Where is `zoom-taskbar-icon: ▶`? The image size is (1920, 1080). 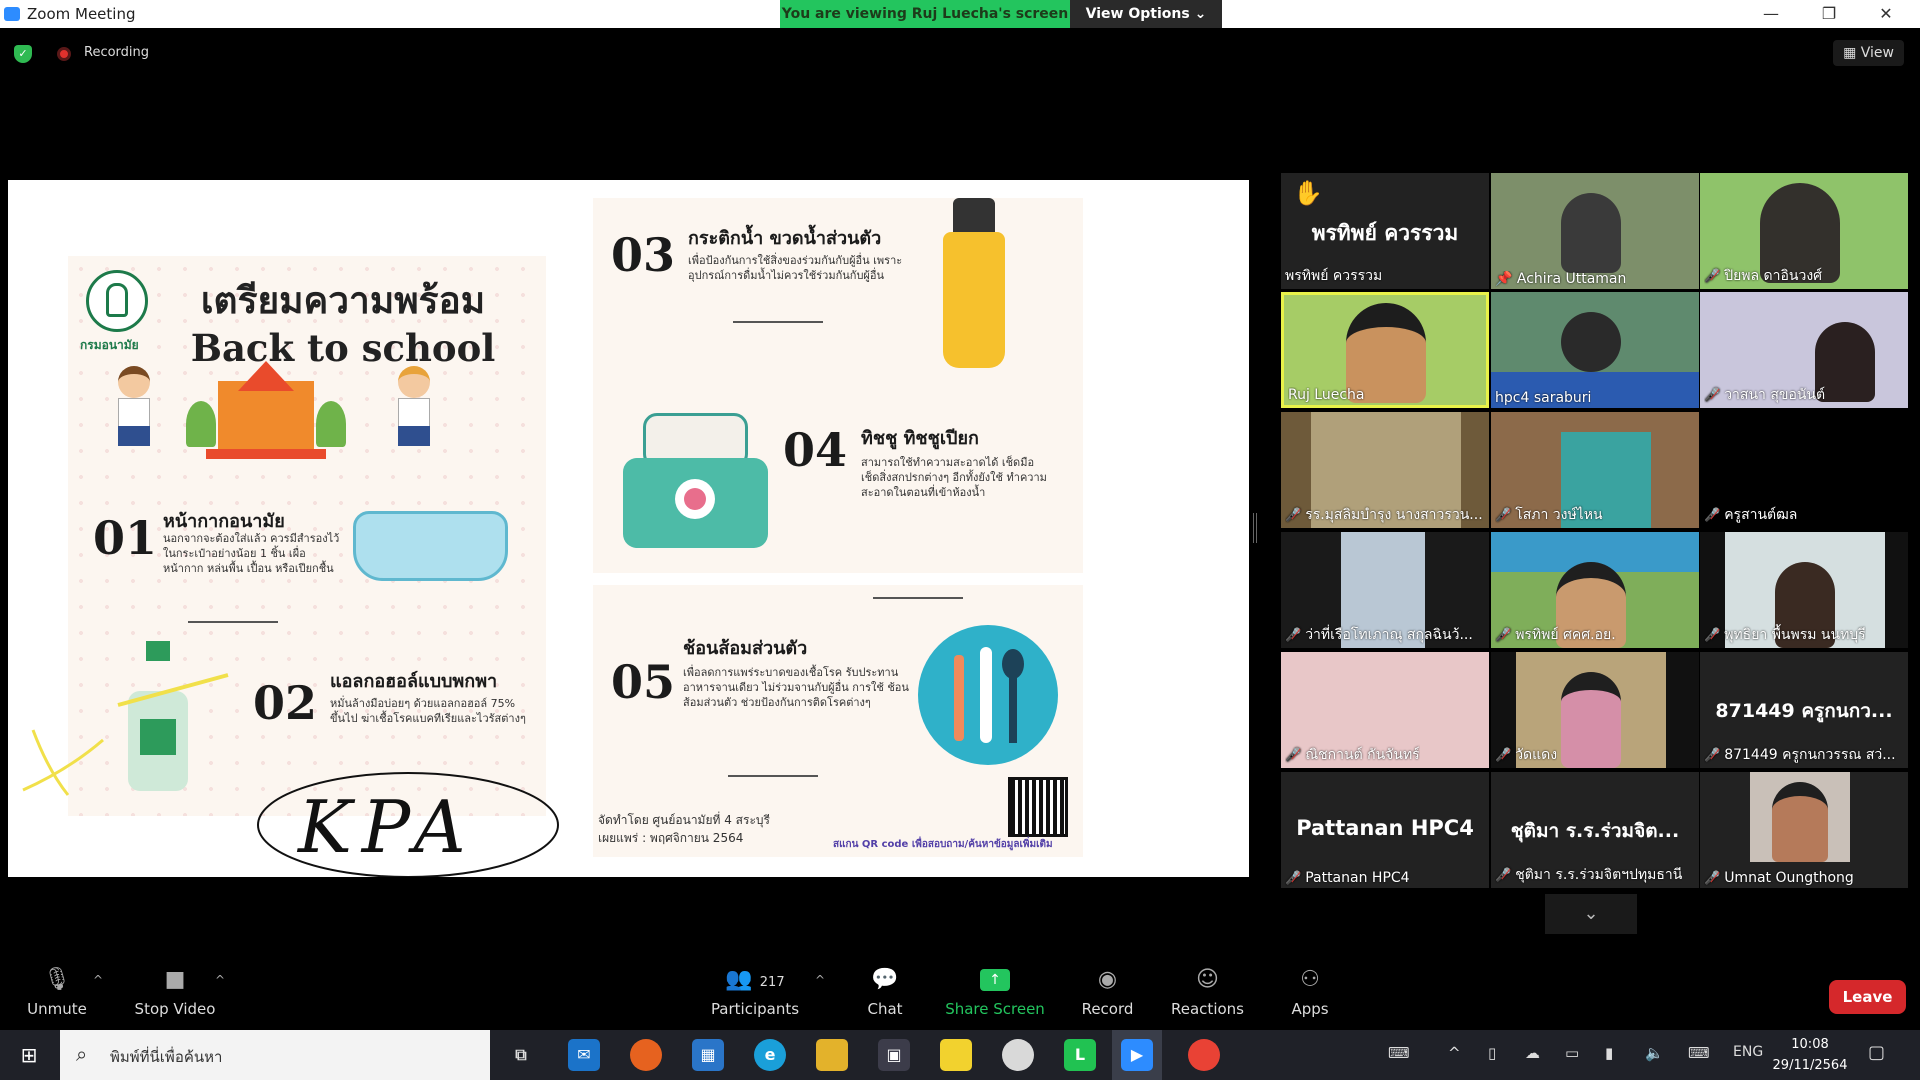
zoom-taskbar-icon: ▶ is located at coordinates (1137, 1055).